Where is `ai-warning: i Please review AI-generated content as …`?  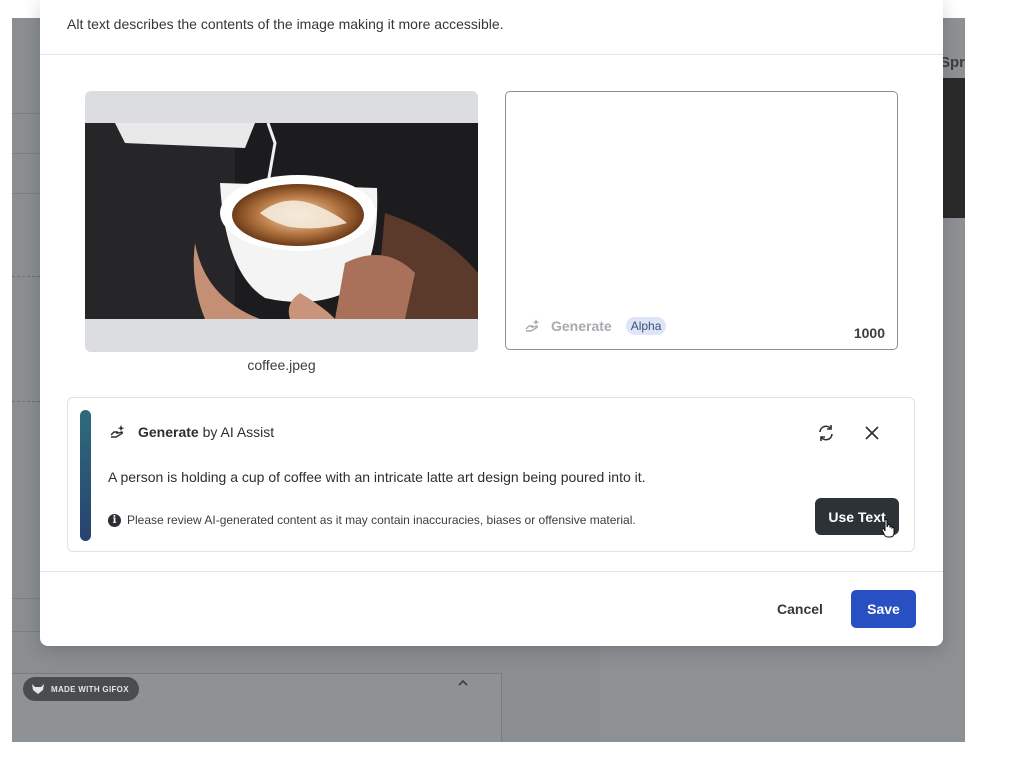 ai-warning: i Please review AI-generated content as … is located at coordinates (372, 520).